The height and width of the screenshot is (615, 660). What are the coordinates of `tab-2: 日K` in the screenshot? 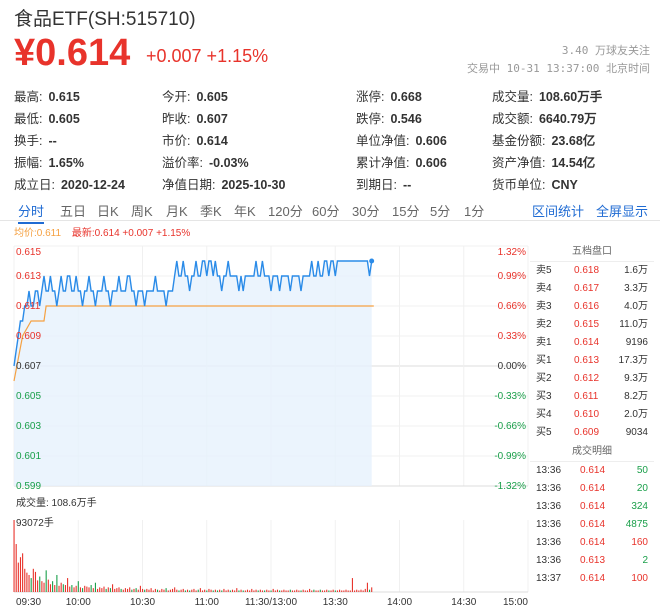 It's located at (108, 210).